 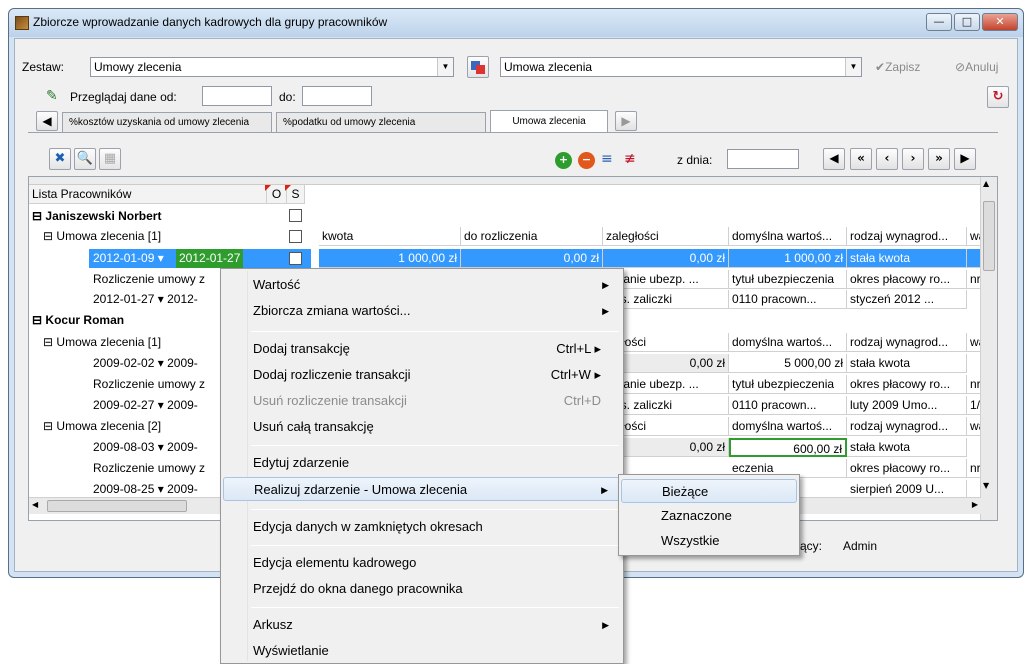 I want to click on cell-kwota: 1 000,00 zł, so click(x=390, y=258).